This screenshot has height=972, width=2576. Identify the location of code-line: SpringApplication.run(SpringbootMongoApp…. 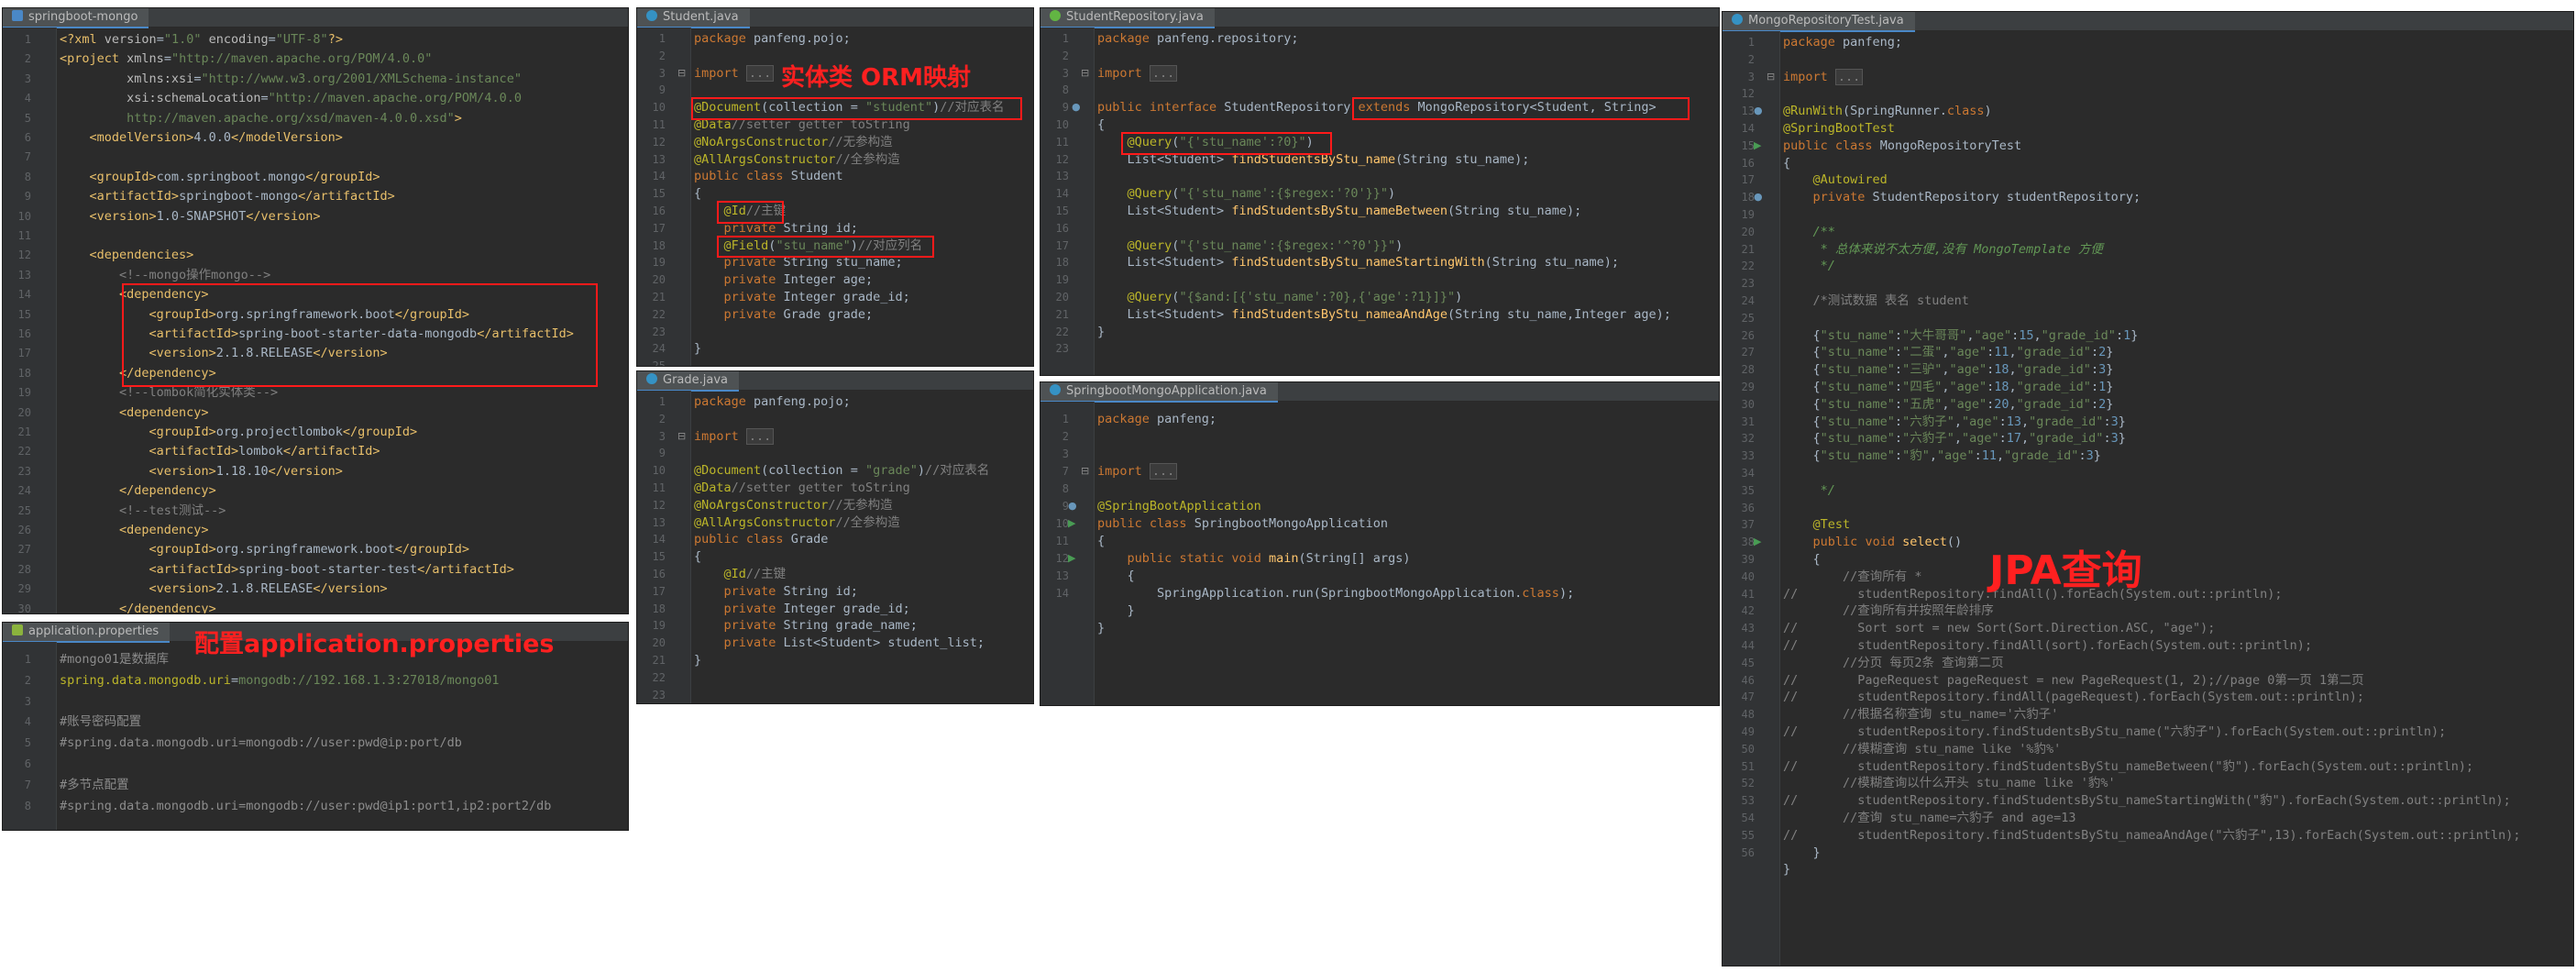
(1336, 594).